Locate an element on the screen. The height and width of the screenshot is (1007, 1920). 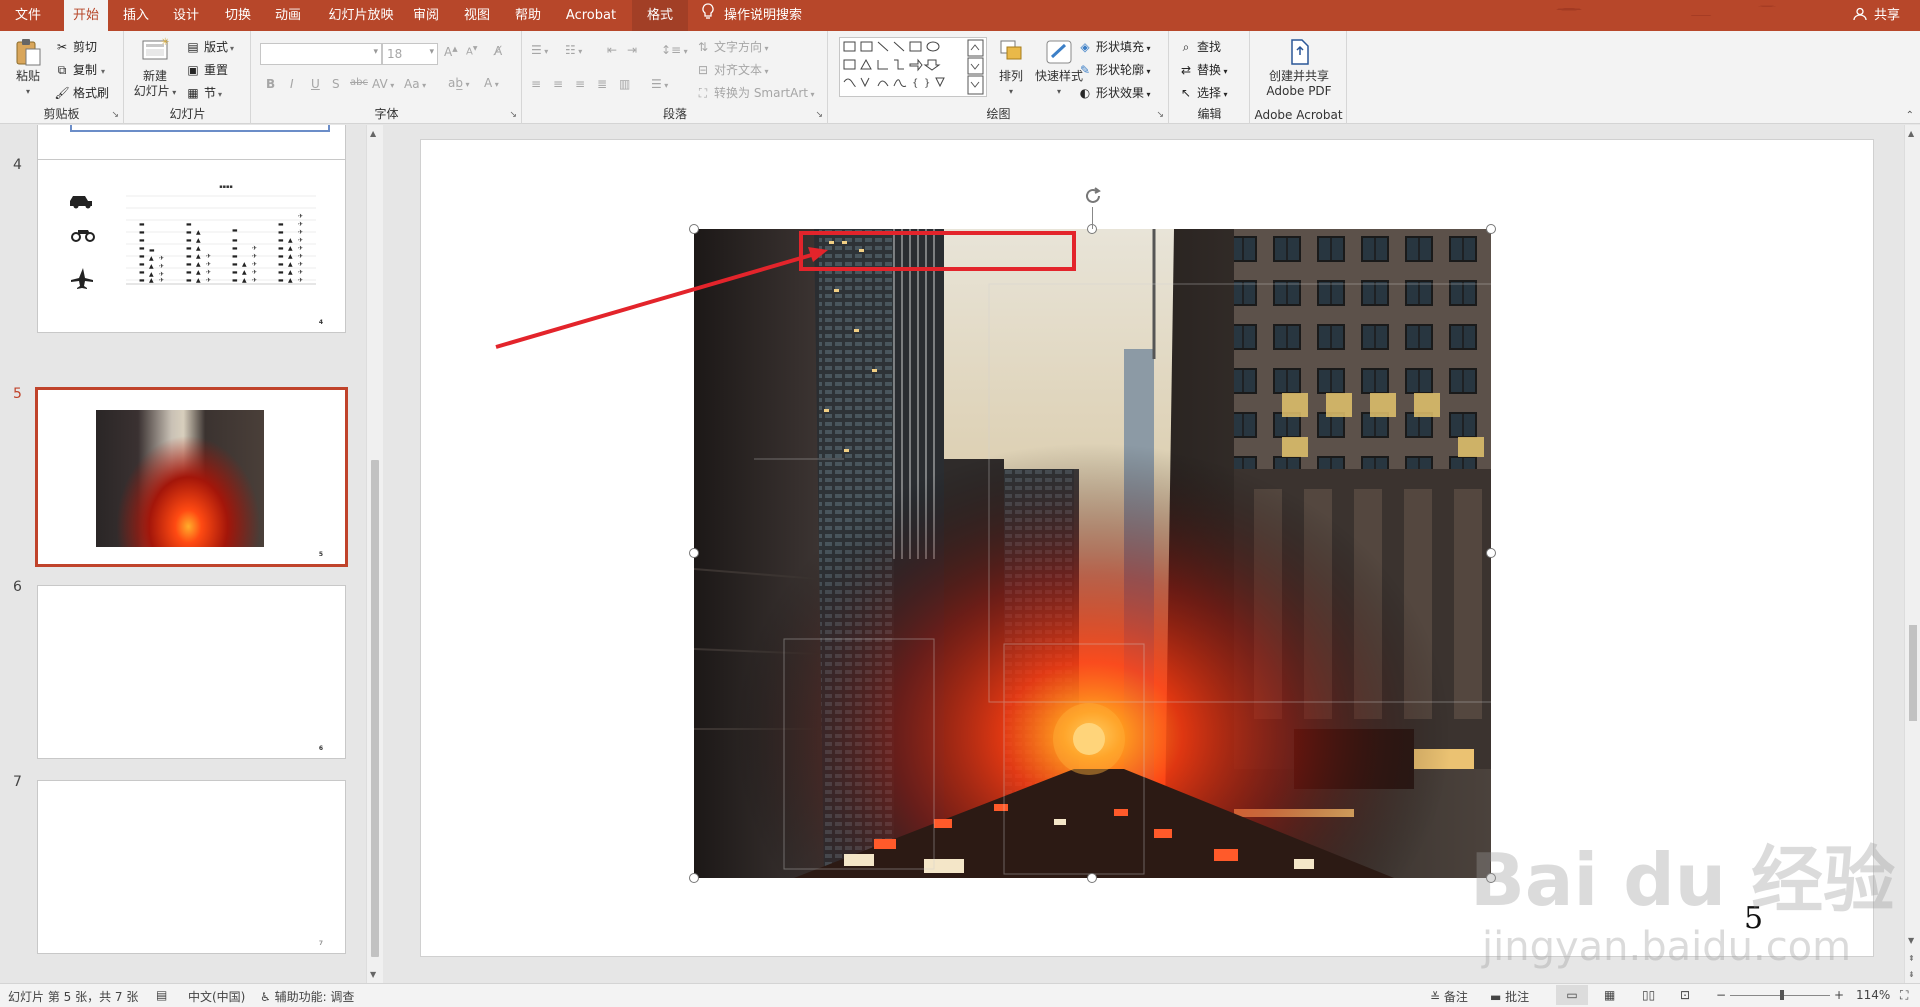
distribute-icon: ☰ ▾ is located at coordinates (659, 84).